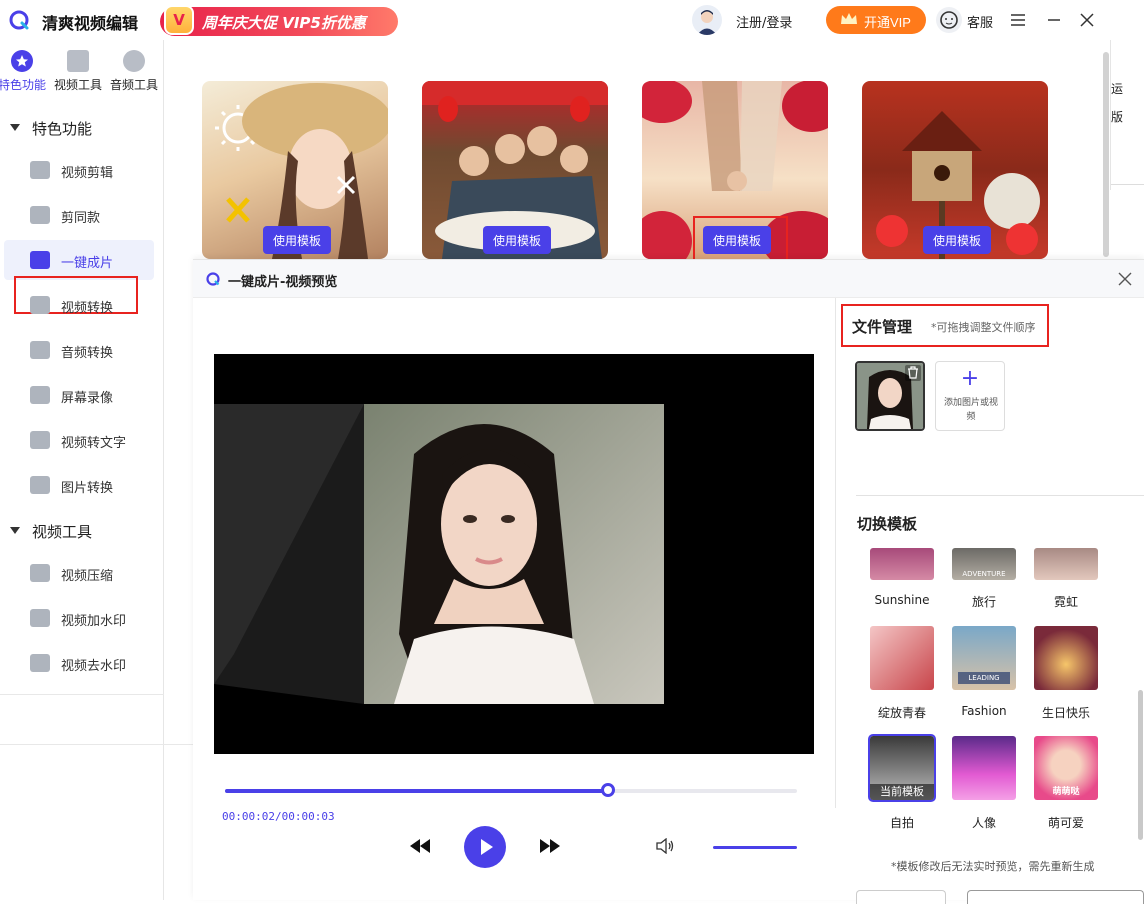 Image resolution: width=1144 pixels, height=904 pixels. I want to click on time-display: 00:00:02/00:00:03, so click(278, 816).